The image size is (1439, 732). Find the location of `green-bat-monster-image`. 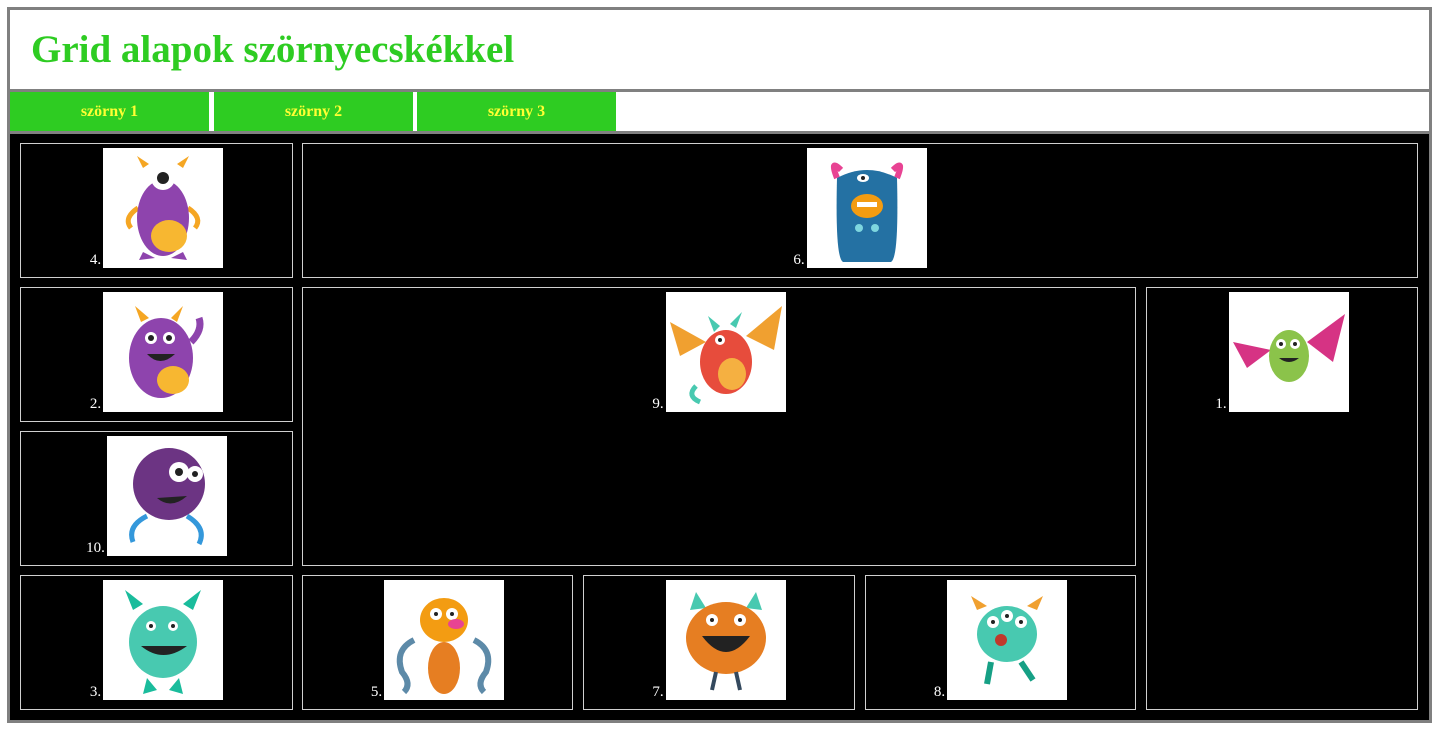

green-bat-monster-image is located at coordinates (1288, 352).